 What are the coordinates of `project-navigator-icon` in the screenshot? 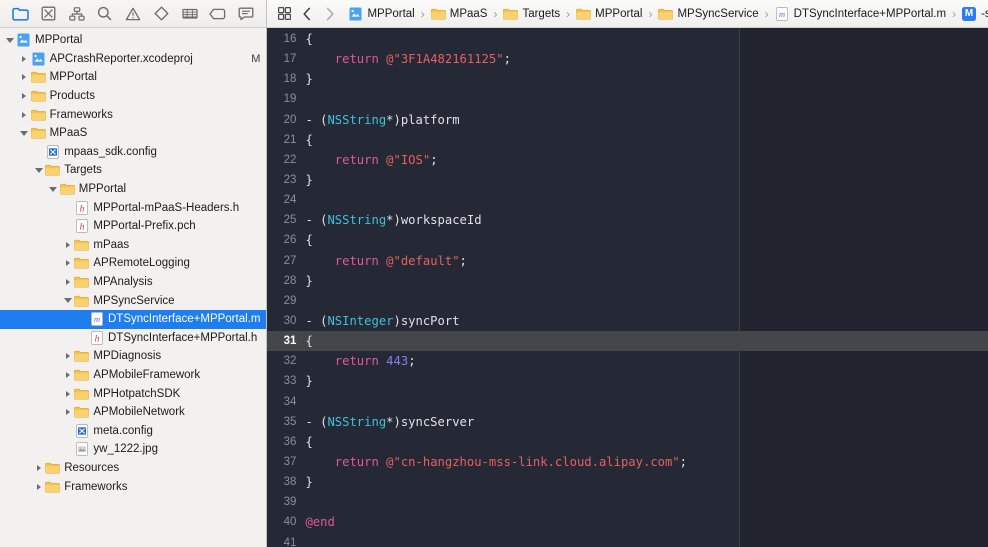 It's located at (20, 14).